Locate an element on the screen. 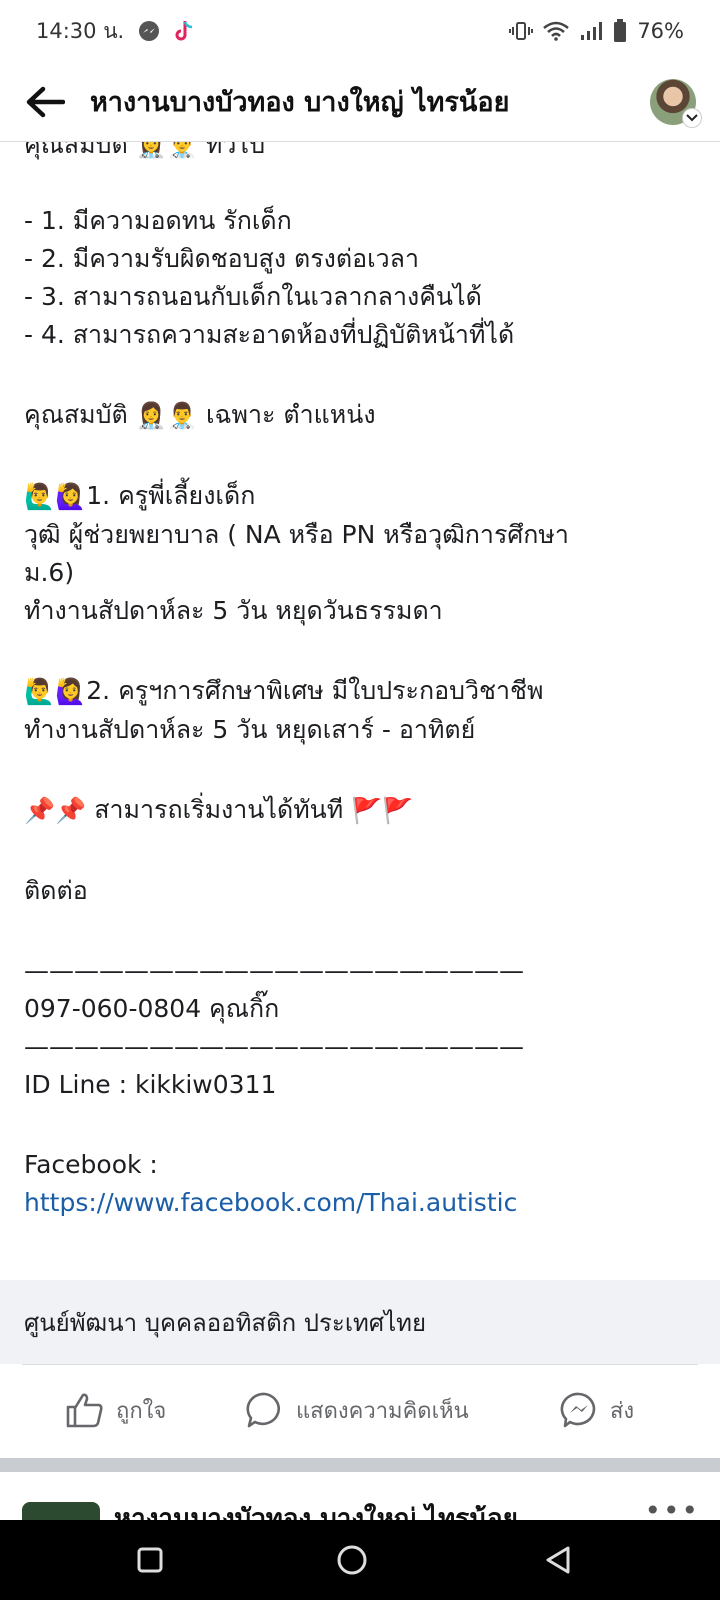 The image size is (720, 1600). link-preview-title: ศูนย์พัฒนา บุคคลออทิสติก ประเทศไทย is located at coordinates (225, 1322).